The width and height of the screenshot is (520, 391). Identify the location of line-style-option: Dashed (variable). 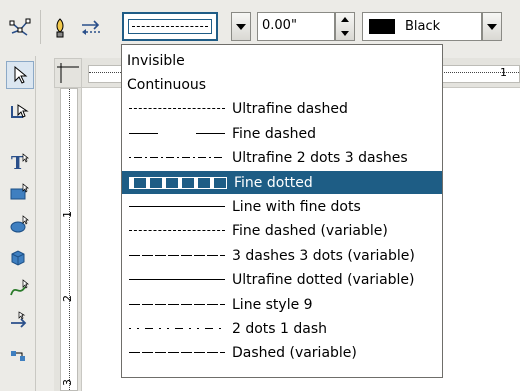
(282, 352).